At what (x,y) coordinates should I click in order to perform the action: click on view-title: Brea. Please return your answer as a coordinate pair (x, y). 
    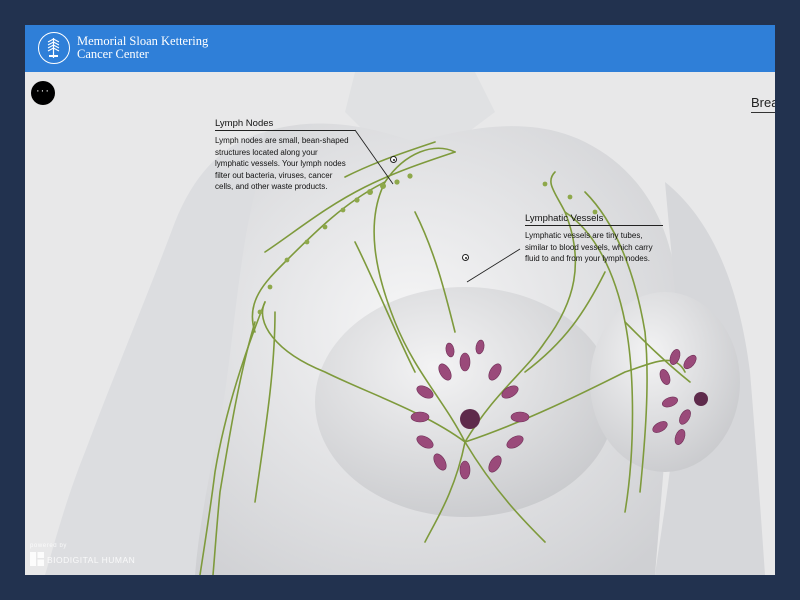
    Looking at the image, I should click on (763, 102).